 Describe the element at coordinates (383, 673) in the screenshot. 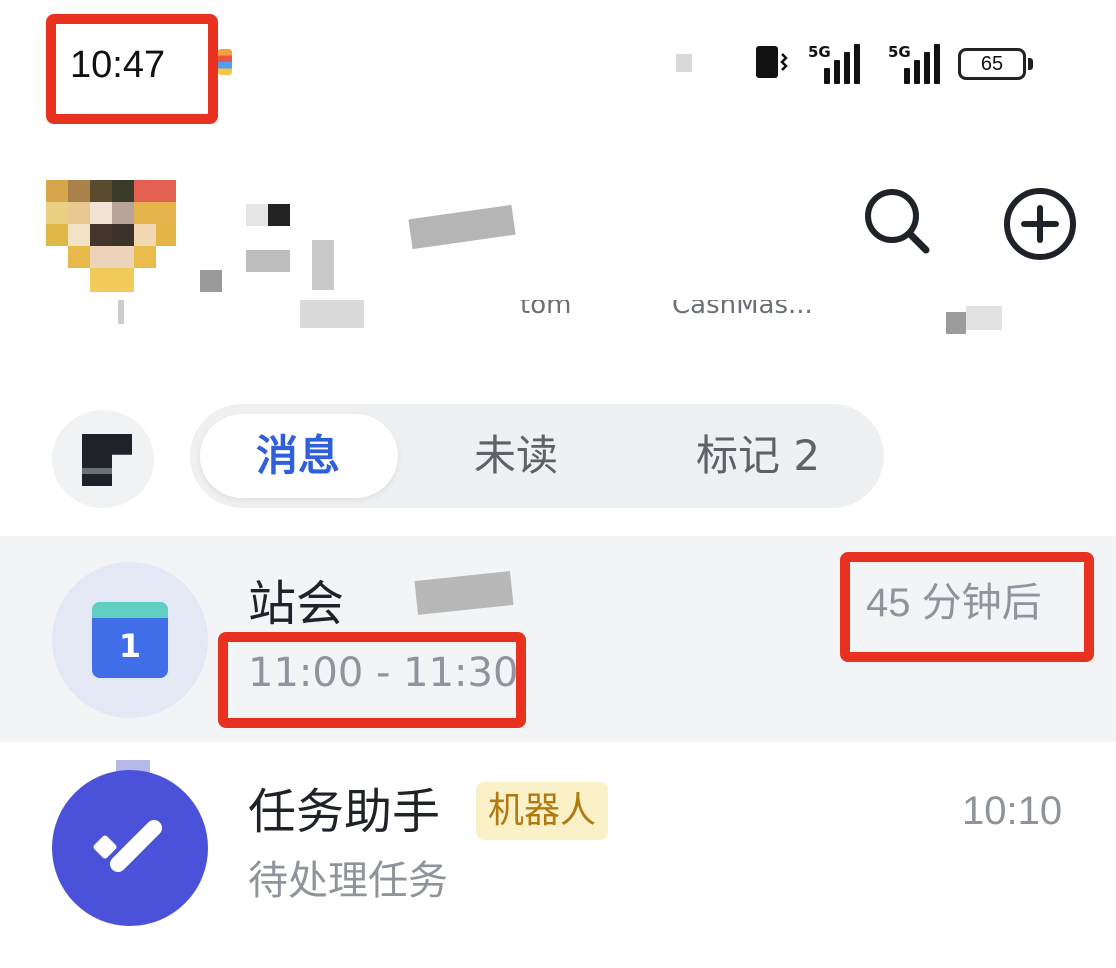

I see `meeting-time-range: 11:00 - 11:30` at that location.